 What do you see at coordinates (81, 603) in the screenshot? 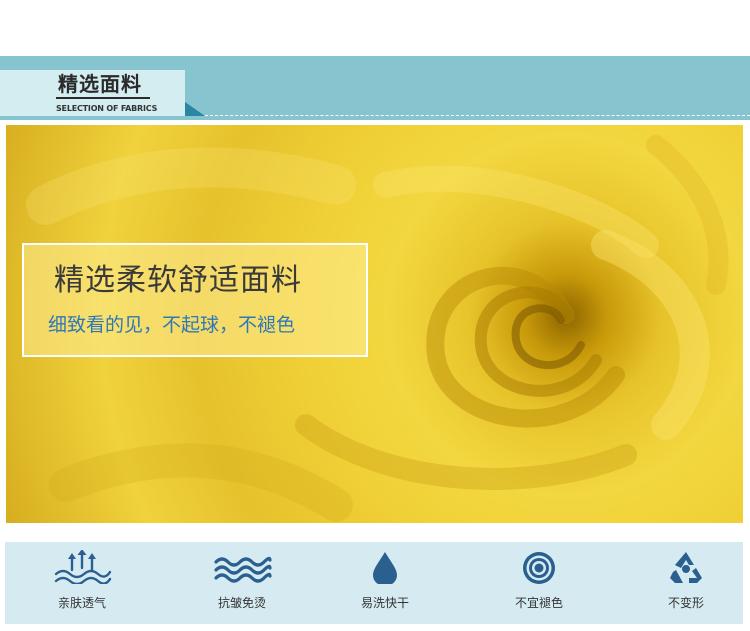
I see `feature-label: 亲肤透气` at bounding box center [81, 603].